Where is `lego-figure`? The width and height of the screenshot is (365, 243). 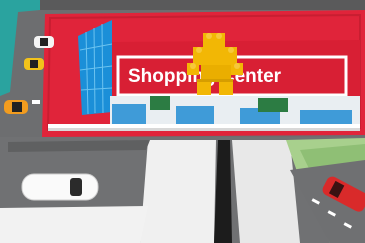 lego-figure is located at coordinates (215, 64).